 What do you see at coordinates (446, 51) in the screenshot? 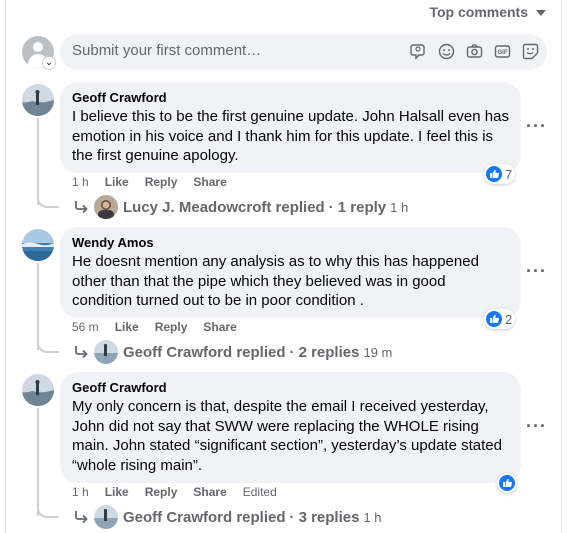
I see `emoji-icon` at bounding box center [446, 51].